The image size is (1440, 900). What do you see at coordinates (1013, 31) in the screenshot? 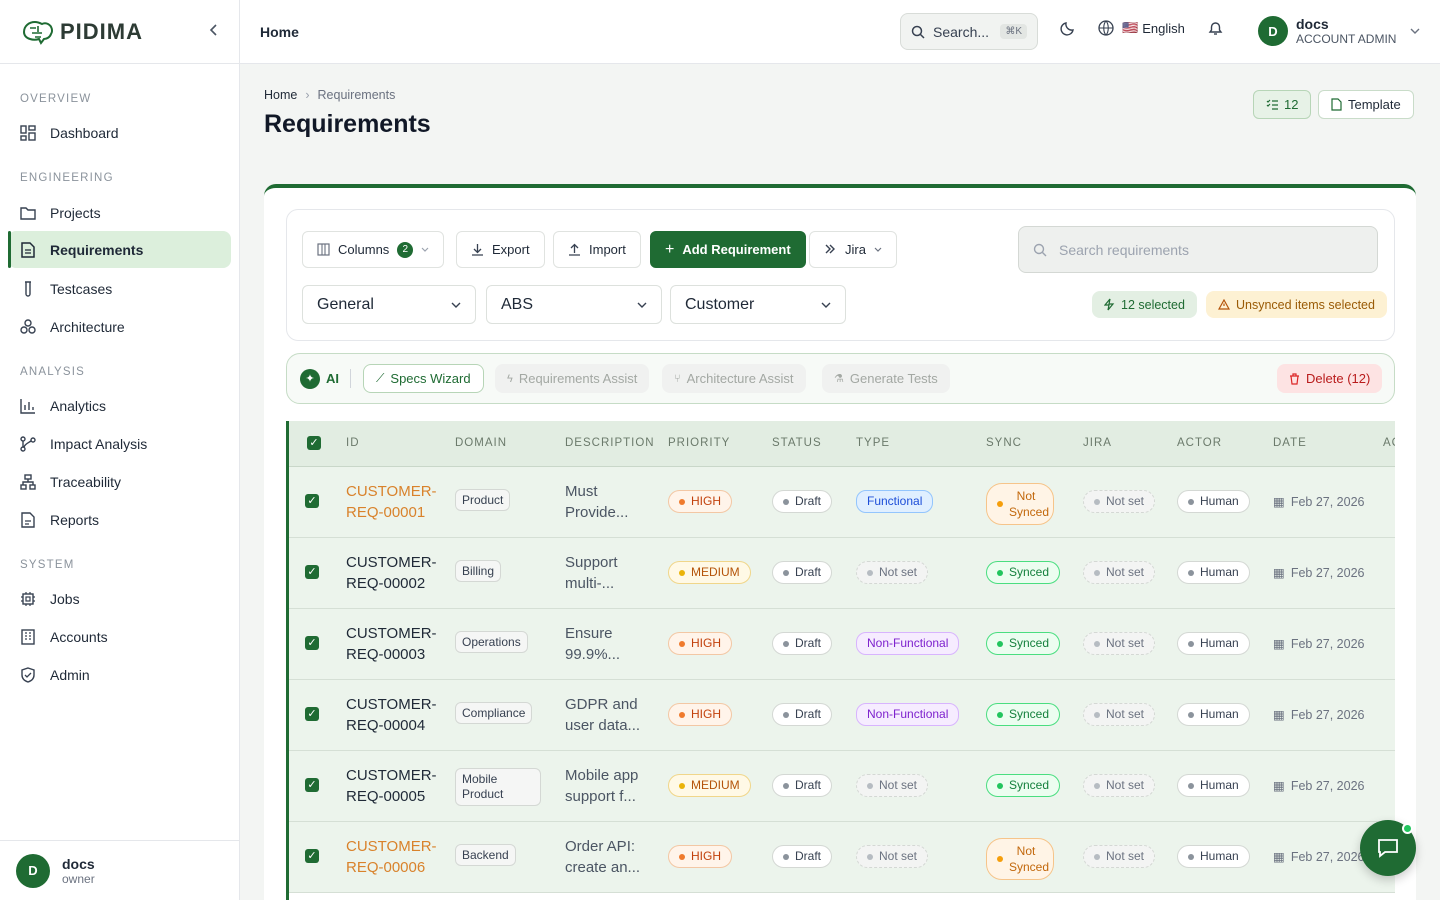
I see `search-shortcut: ⌘K` at bounding box center [1013, 31].